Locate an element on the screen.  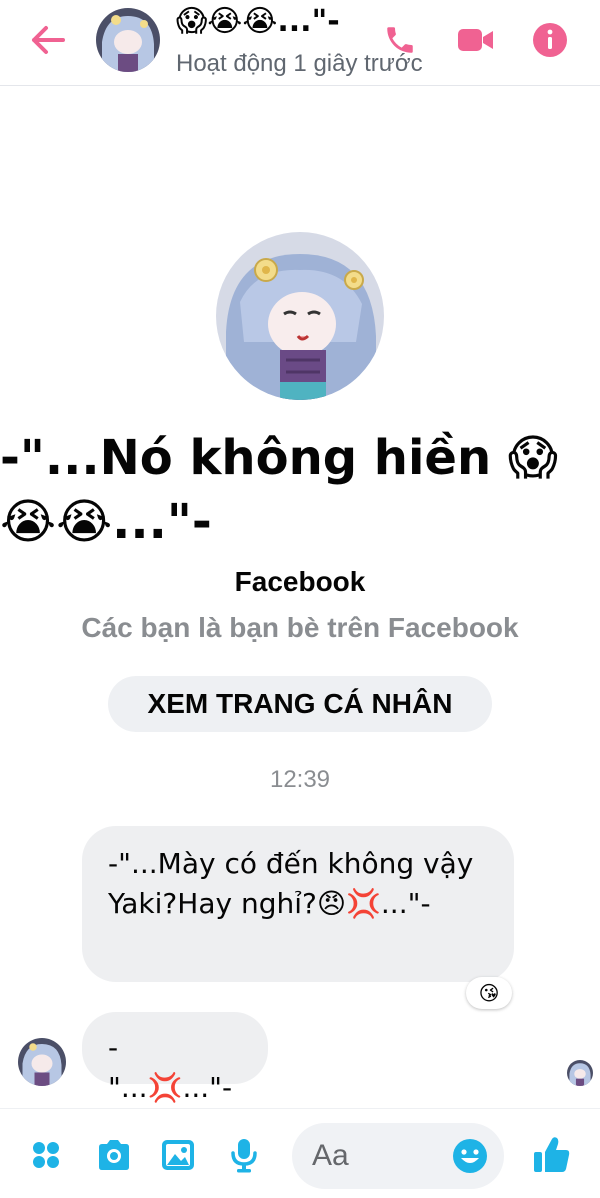
smiley-icon is located at coordinates (470, 1156).